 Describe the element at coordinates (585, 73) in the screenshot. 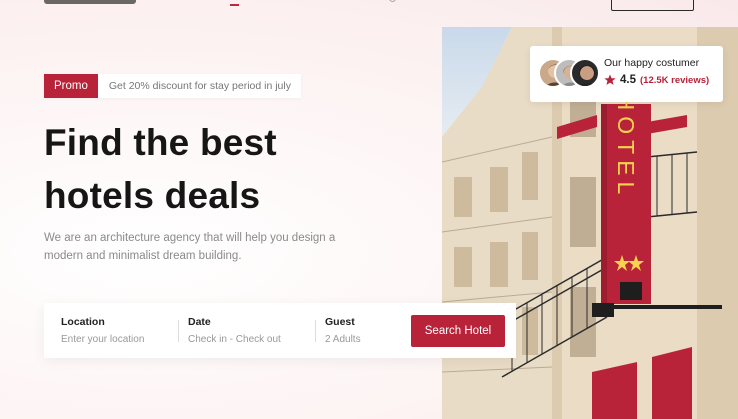

I see `avatar` at that location.